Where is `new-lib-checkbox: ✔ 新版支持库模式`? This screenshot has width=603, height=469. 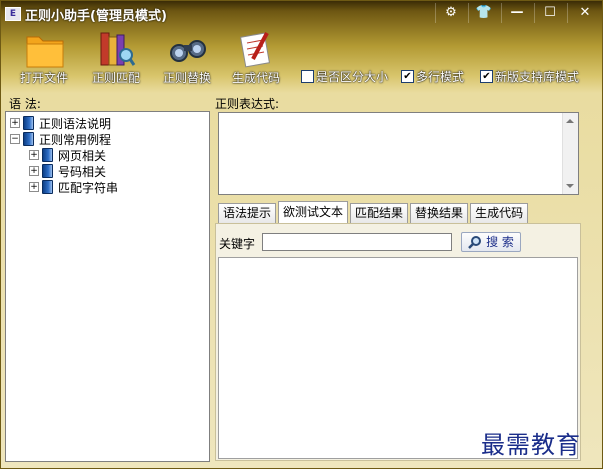 new-lib-checkbox: ✔ 新版支持库模式 is located at coordinates (529, 76).